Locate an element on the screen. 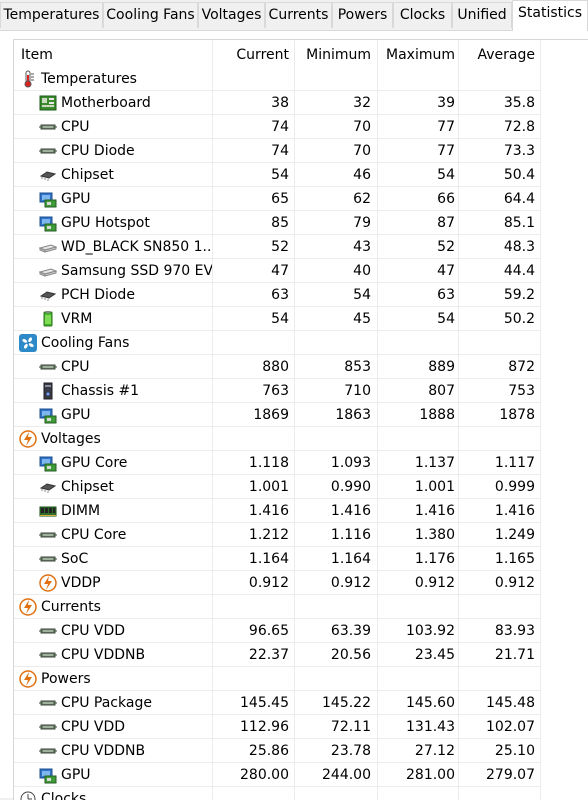  ssd-icon is located at coordinates (48, 247).